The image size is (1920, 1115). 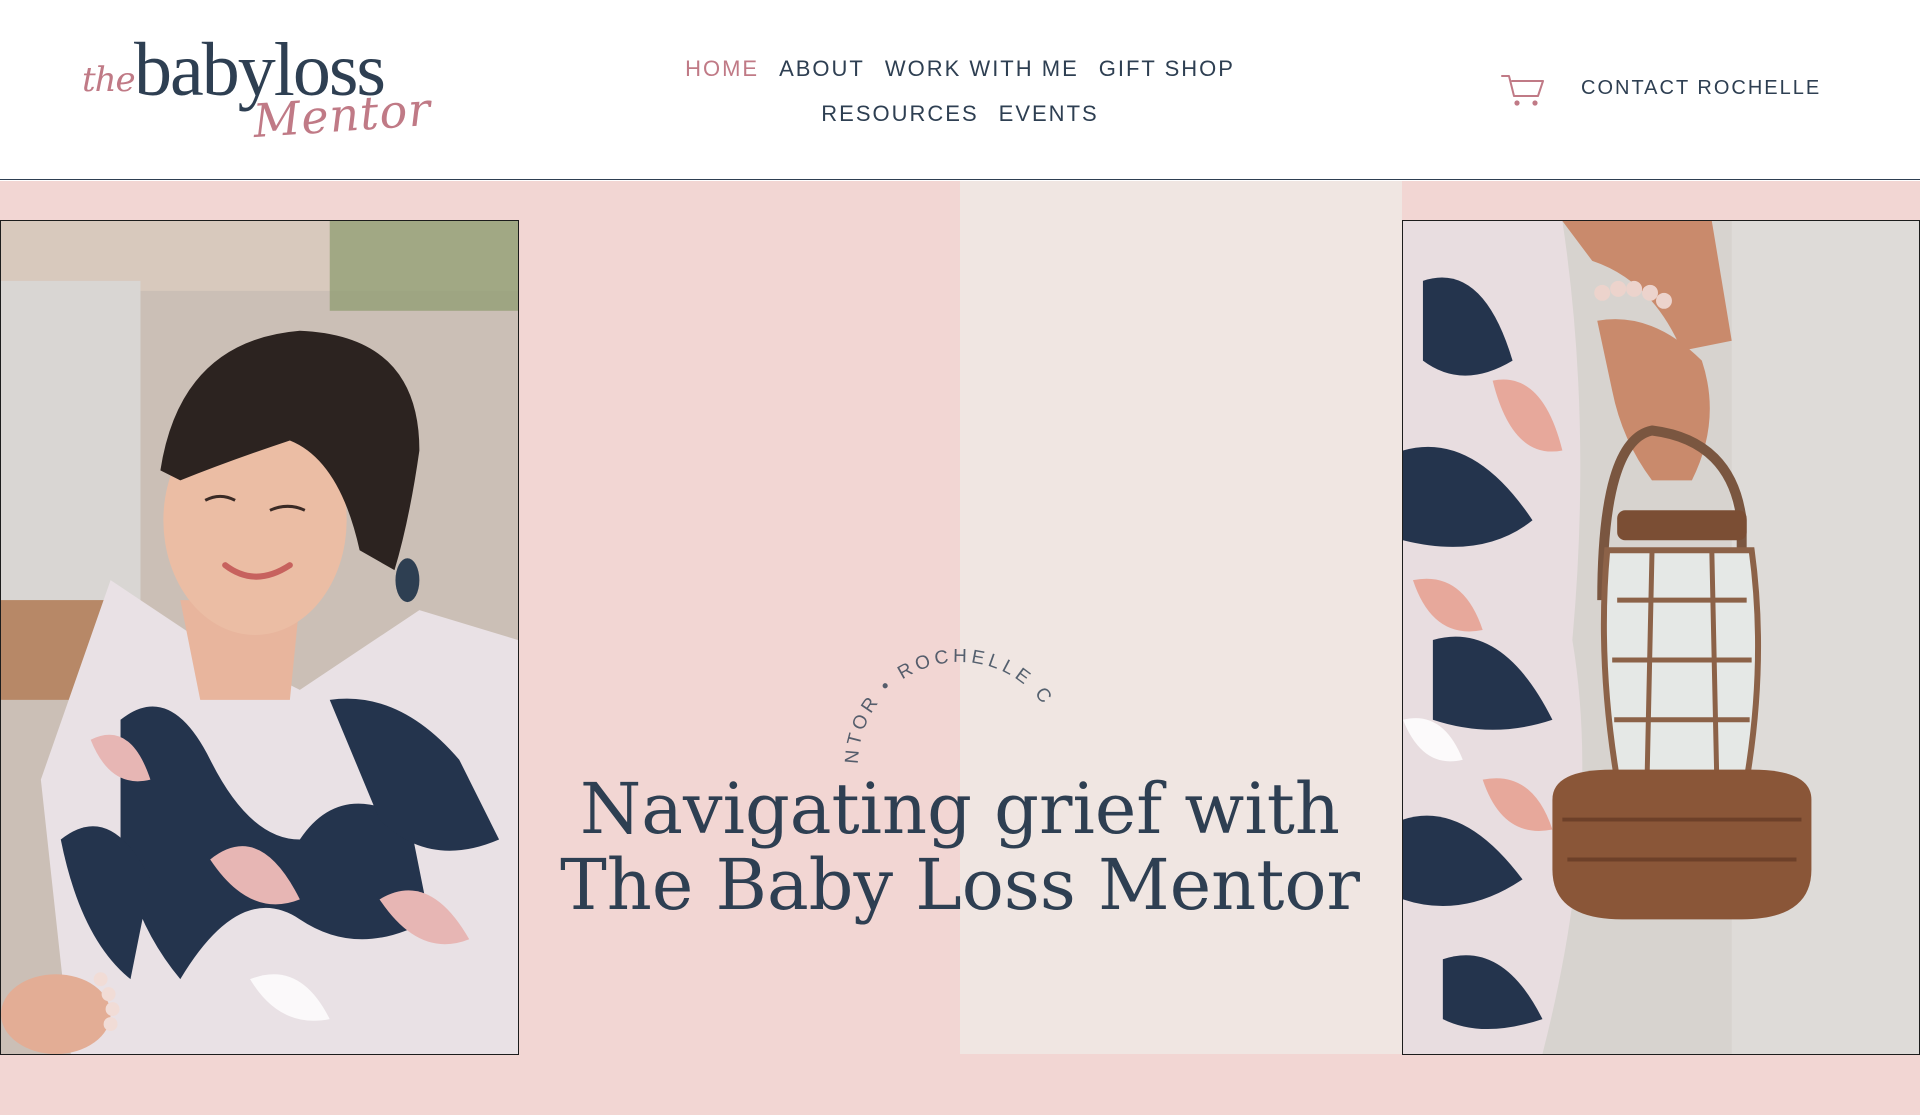 I want to click on logo-mentor: Mentor, so click(x=342, y=115).